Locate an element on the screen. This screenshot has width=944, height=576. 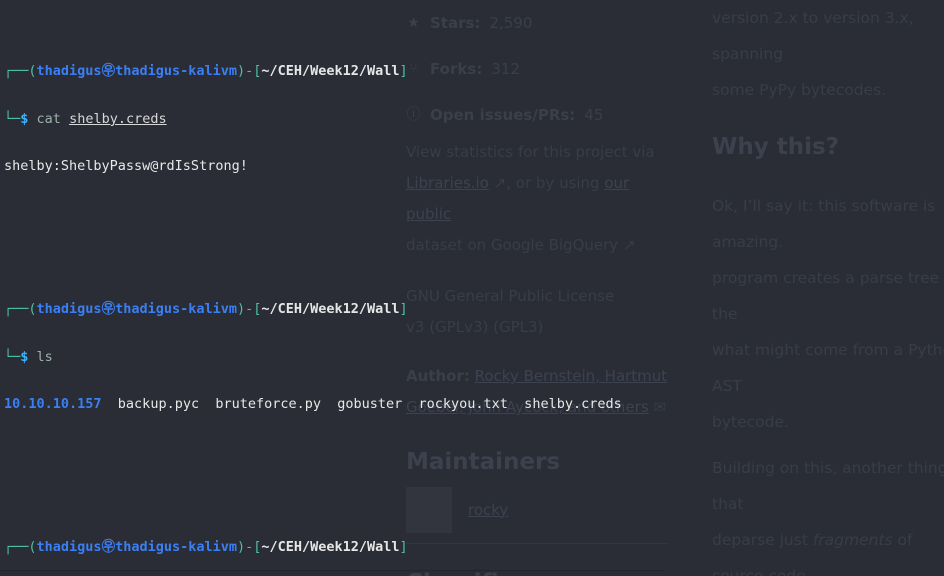
prompt-open-paren-2: ( is located at coordinates (32, 309).